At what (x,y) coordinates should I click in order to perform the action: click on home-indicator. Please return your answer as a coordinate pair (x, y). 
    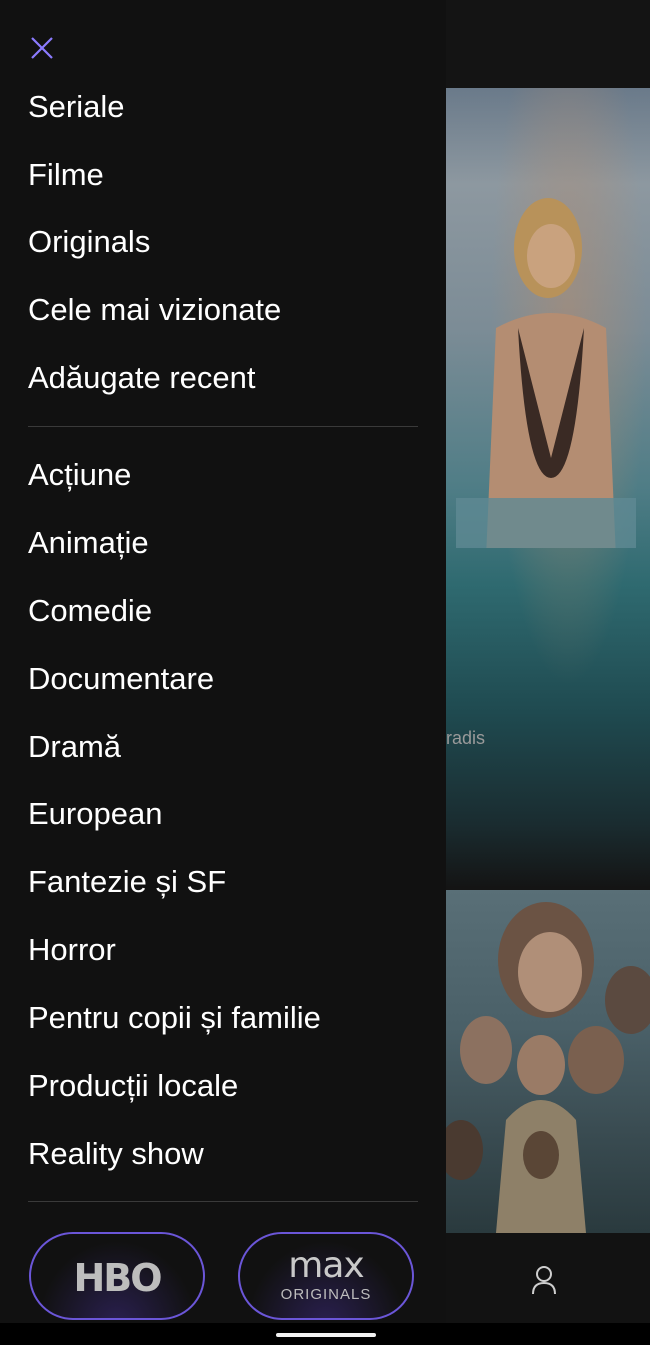
    Looking at the image, I should click on (326, 1335).